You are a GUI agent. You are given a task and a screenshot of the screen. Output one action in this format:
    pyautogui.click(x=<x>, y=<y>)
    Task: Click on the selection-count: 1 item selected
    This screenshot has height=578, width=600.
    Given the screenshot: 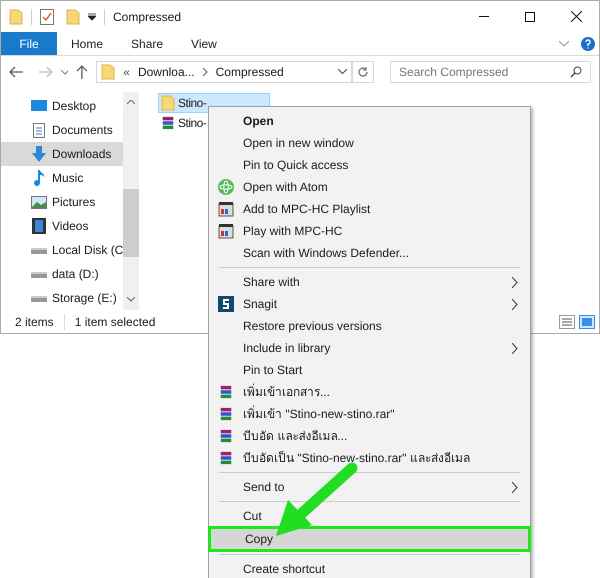 What is the action you would take?
    pyautogui.click(x=115, y=322)
    